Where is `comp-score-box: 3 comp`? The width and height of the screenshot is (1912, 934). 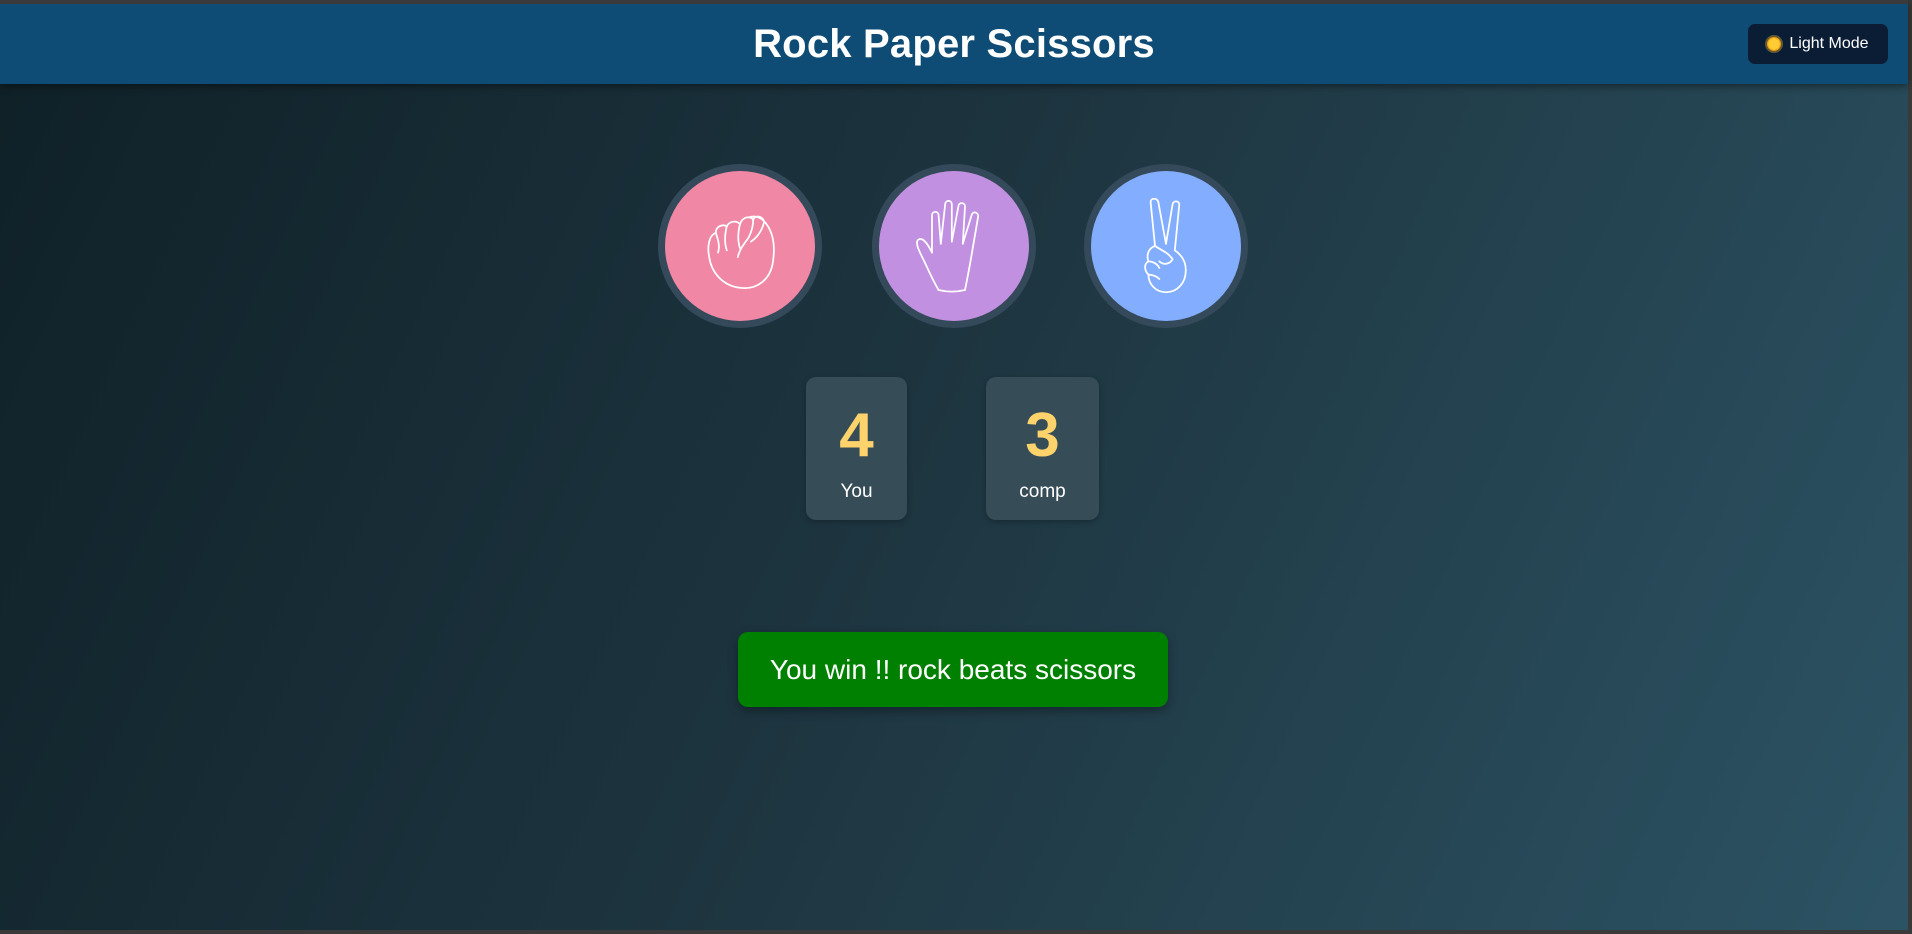
comp-score-box: 3 comp is located at coordinates (1042, 448).